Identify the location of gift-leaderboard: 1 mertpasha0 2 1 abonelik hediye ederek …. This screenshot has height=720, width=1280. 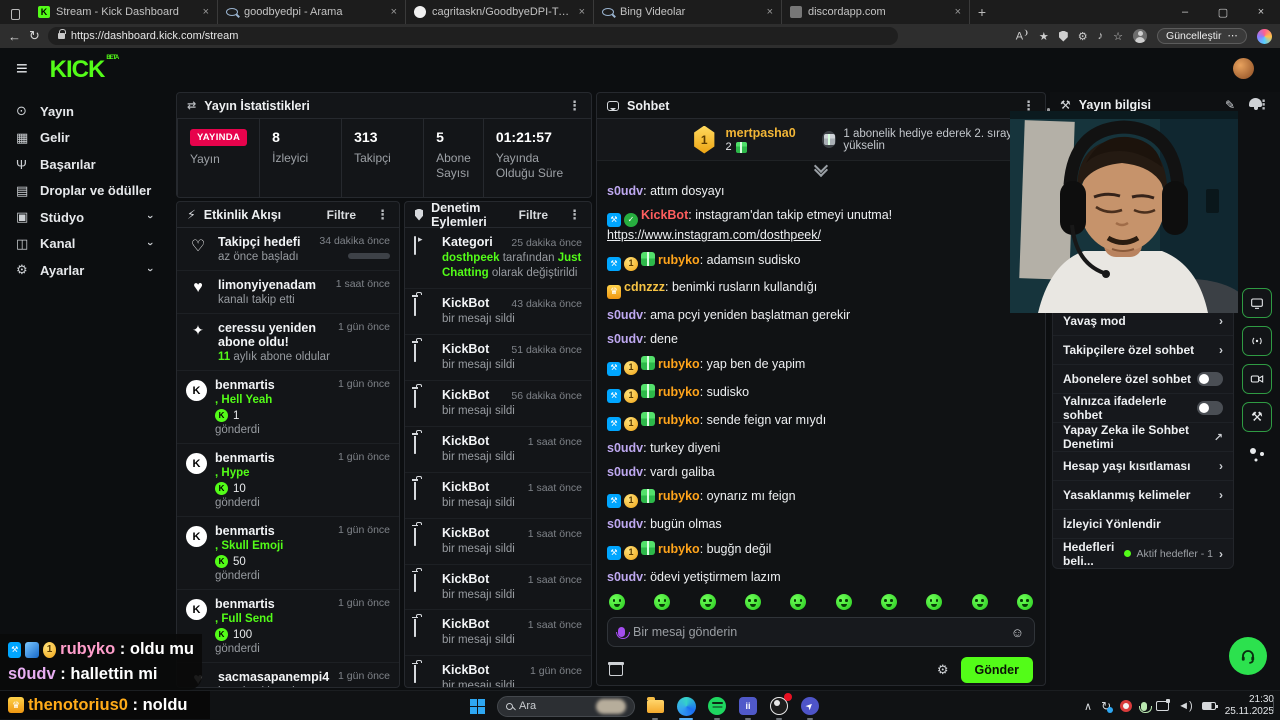
(821, 140).